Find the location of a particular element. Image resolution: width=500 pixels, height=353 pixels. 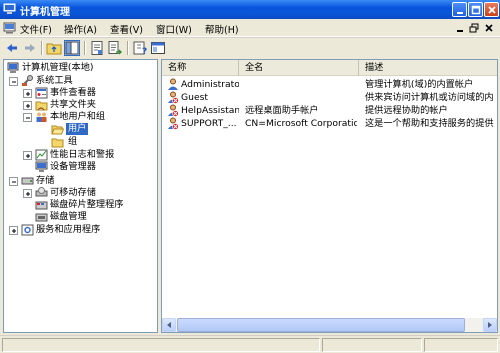

tree-node-shared-folders: 共享文件夹 is located at coordinates (80, 105).